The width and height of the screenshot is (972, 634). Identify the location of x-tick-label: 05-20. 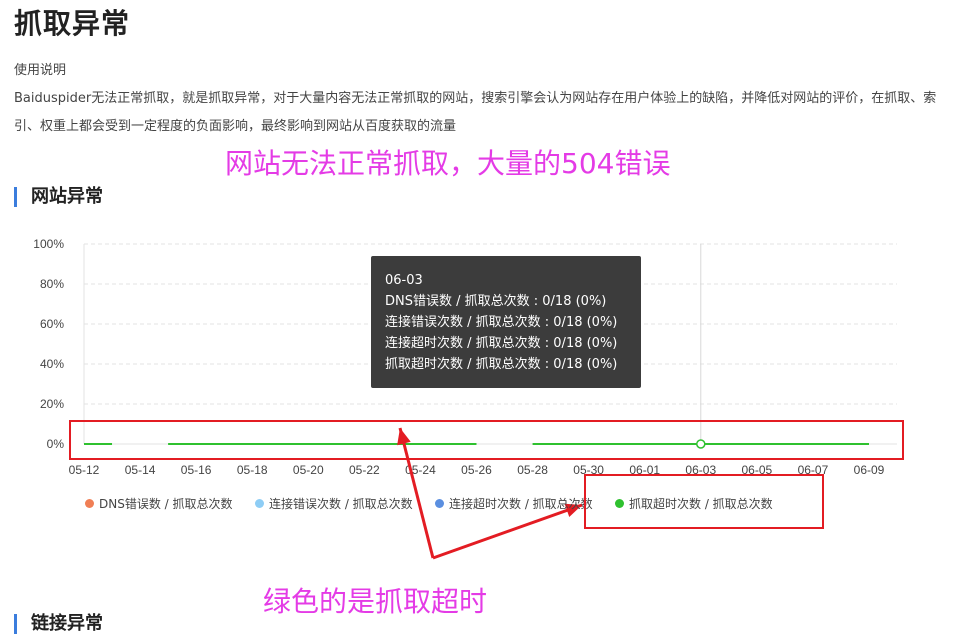
(308, 470).